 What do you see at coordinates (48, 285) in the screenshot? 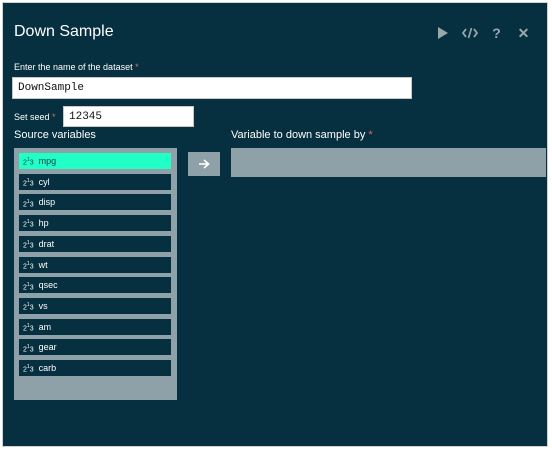
I see `source-variable-label: qsec` at bounding box center [48, 285].